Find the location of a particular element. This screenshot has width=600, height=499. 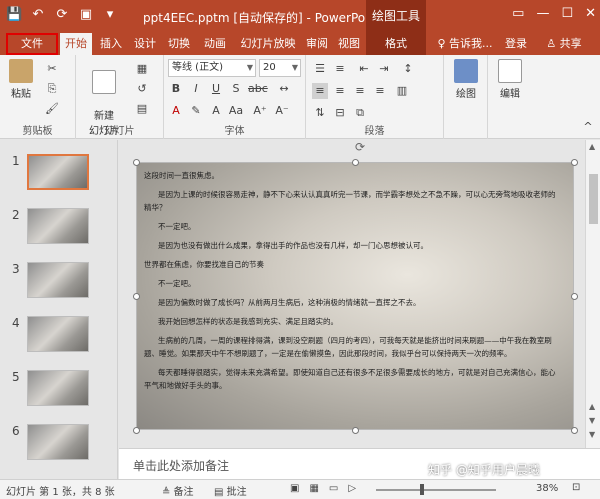

align-text-icon: ⊟ is located at coordinates (340, 113).